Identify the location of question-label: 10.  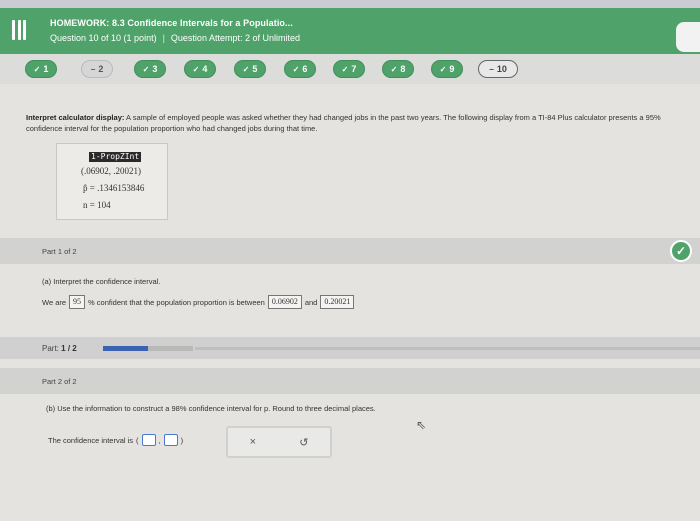
(501, 69).